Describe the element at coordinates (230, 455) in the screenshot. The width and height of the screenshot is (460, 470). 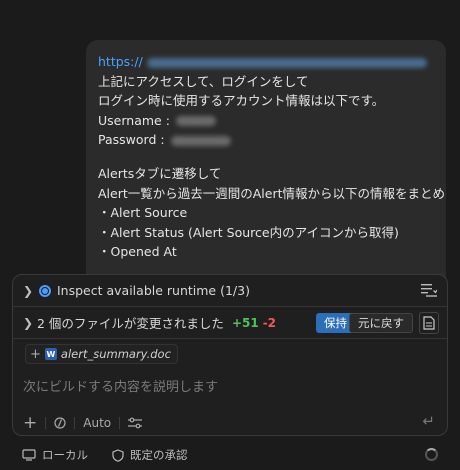
I see `status-bar: ローカル 既定の承認` at that location.